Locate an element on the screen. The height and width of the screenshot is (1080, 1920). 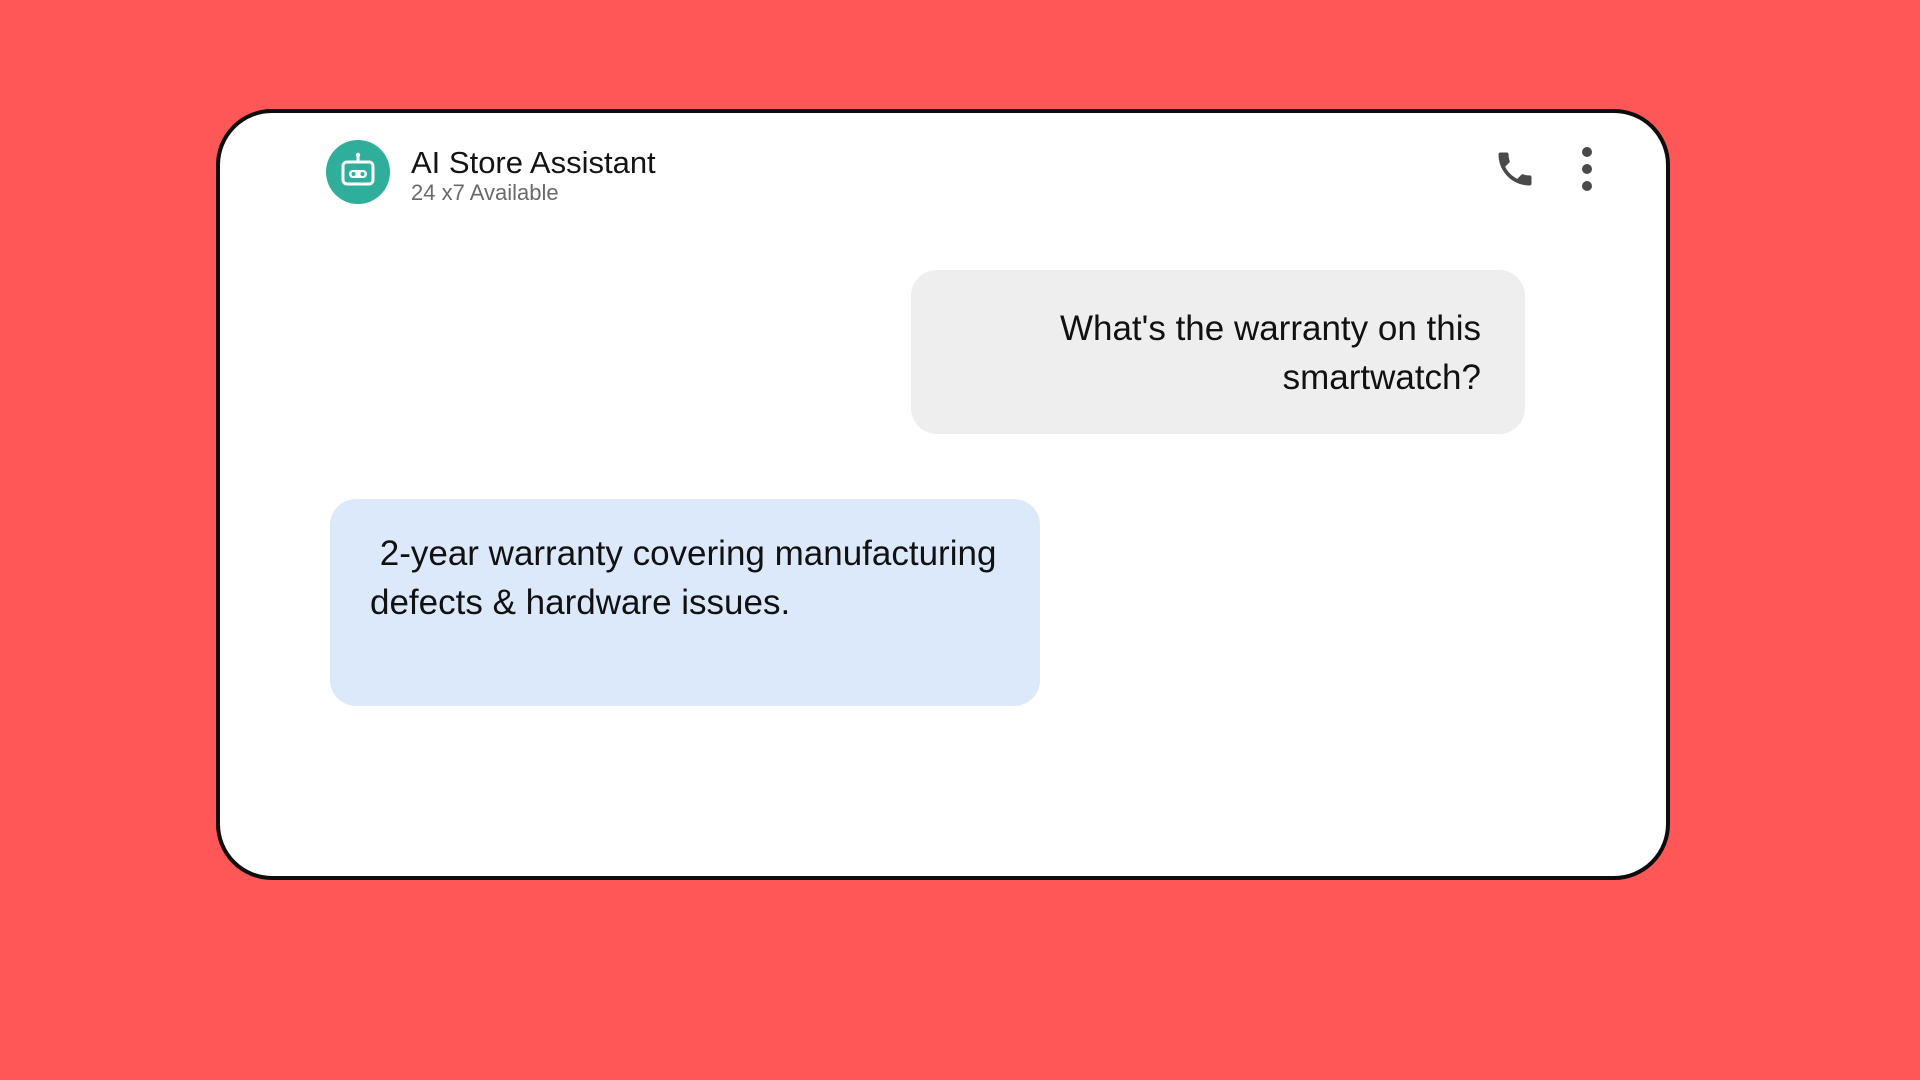
user-message-text: What's the warranty on this smartwatch? is located at coordinates (1270, 353).